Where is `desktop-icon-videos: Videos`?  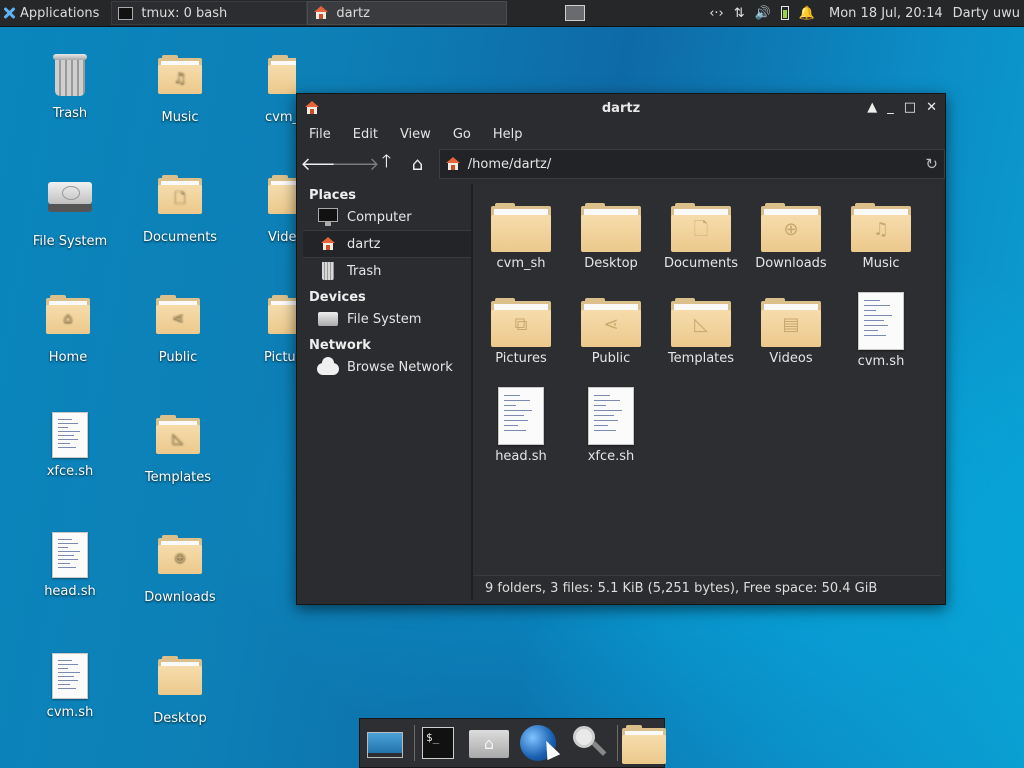 desktop-icon-videos: Videos is located at coordinates (271, 208).